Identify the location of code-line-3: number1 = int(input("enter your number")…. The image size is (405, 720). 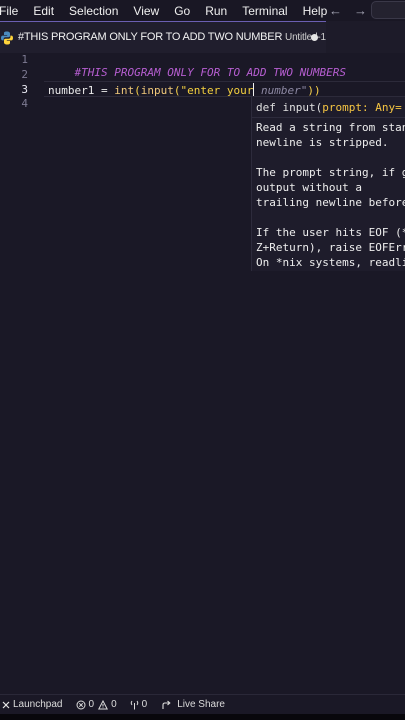
(184, 90).